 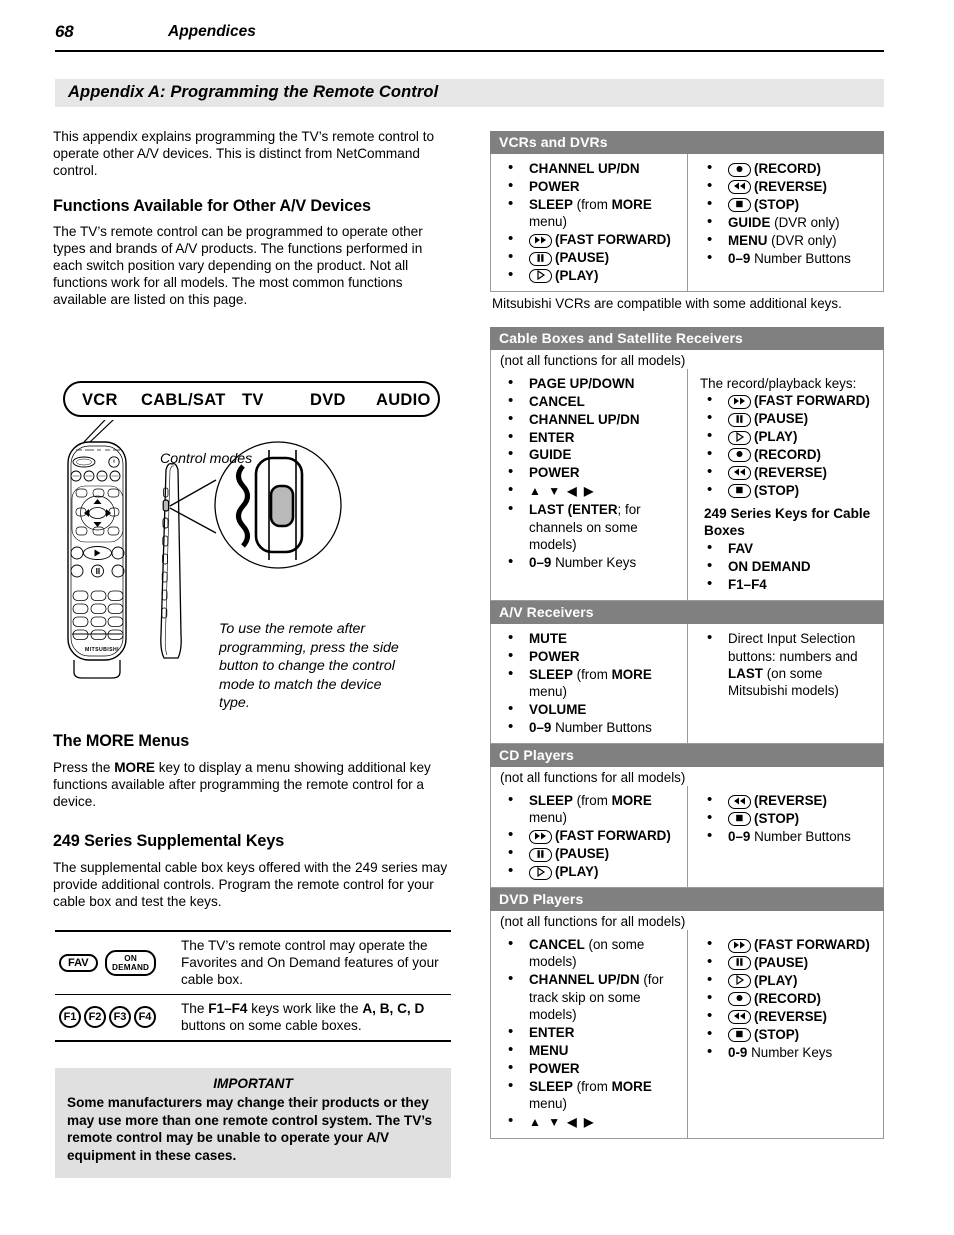 What do you see at coordinates (95, 1017) in the screenshot?
I see `f2-key-icon: F2` at bounding box center [95, 1017].